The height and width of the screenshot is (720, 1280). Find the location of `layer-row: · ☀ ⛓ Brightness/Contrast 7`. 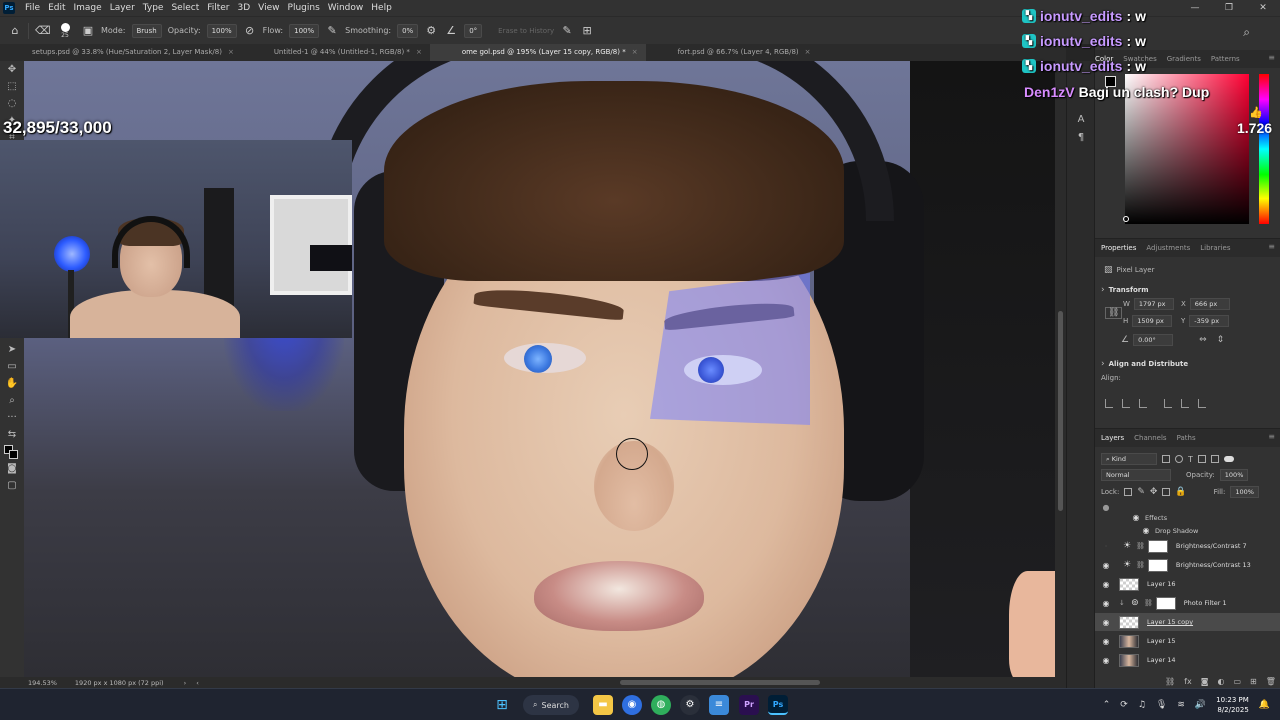

layer-row: · ☀ ⛓ Brightness/Contrast 7 is located at coordinates (1187, 546).